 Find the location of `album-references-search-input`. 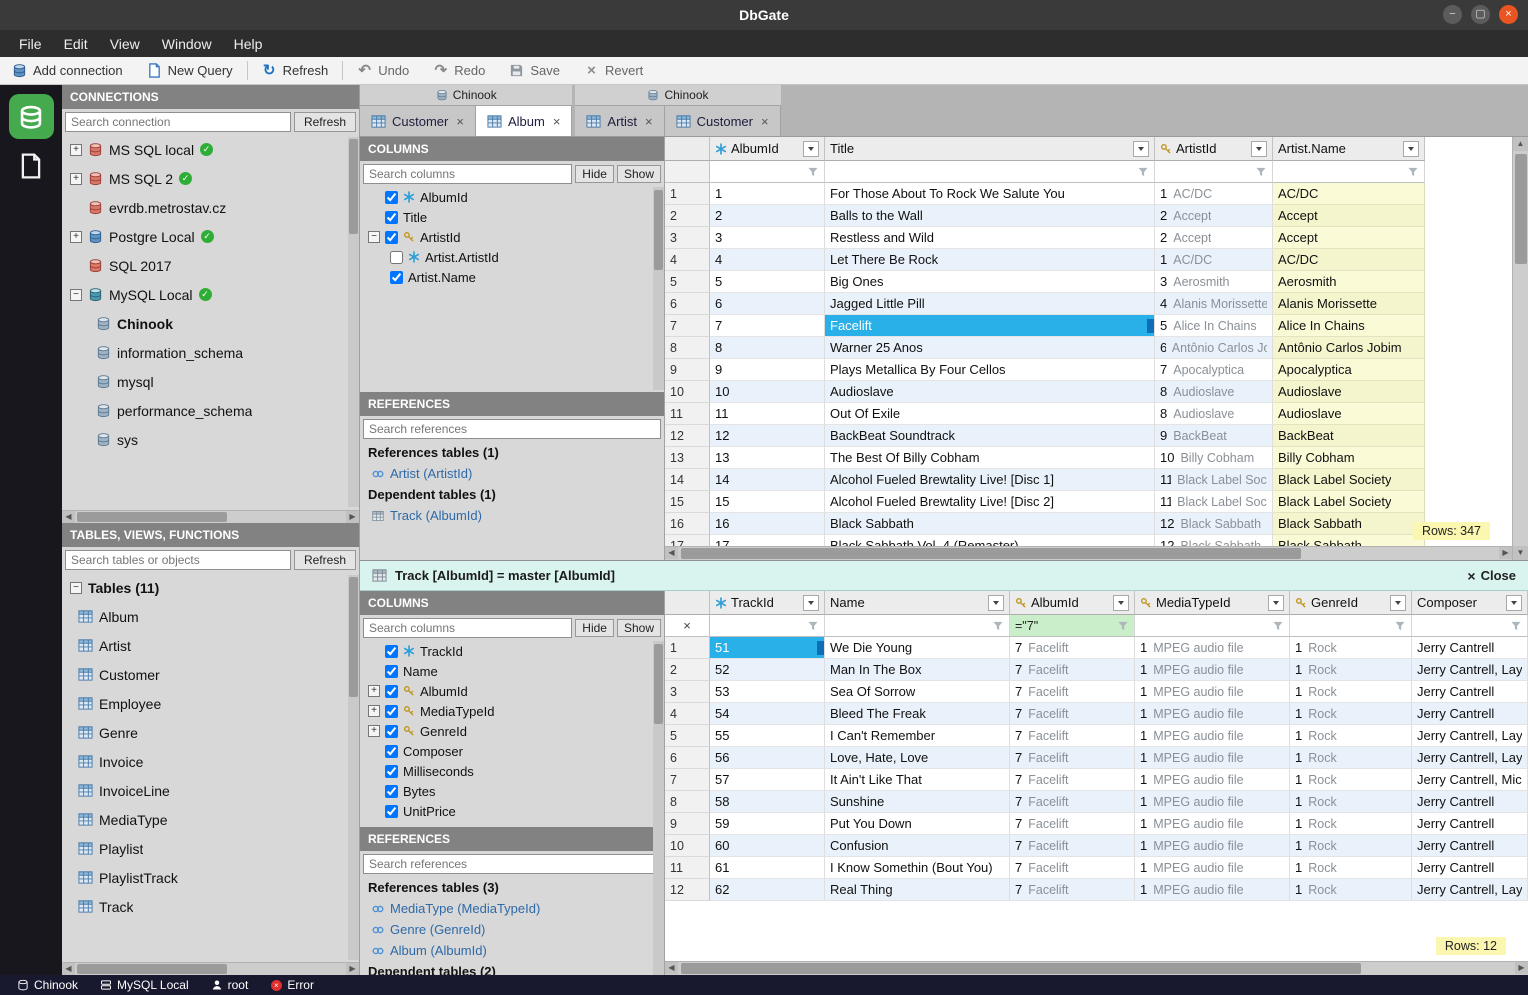

album-references-search-input is located at coordinates (512, 429).